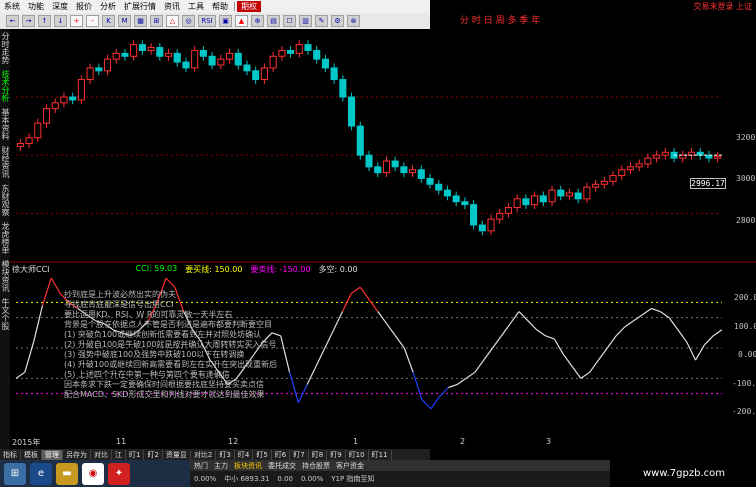 This screenshot has width=756, height=487. What do you see at coordinates (10, 454) in the screenshot?
I see `tab-indicator: 指标` at bounding box center [10, 454].